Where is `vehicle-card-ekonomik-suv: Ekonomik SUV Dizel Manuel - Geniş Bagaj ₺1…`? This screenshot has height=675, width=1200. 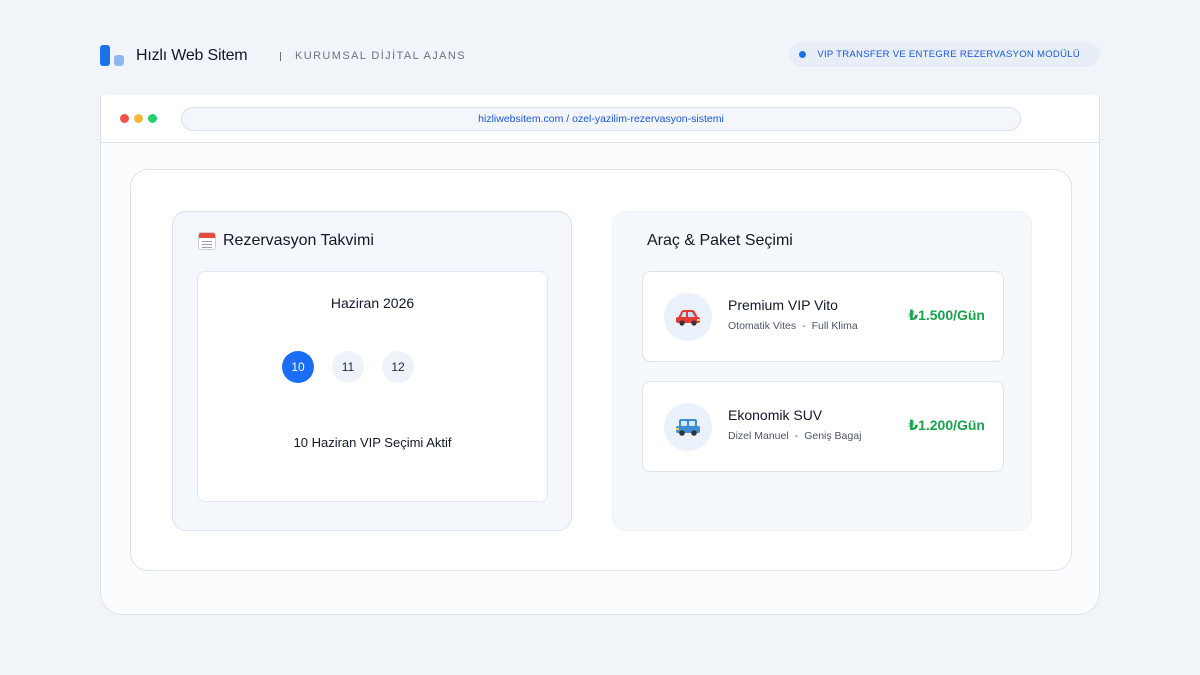 vehicle-card-ekonomik-suv: Ekonomik SUV Dizel Manuel - Geniş Bagaj ₺1… is located at coordinates (823, 426).